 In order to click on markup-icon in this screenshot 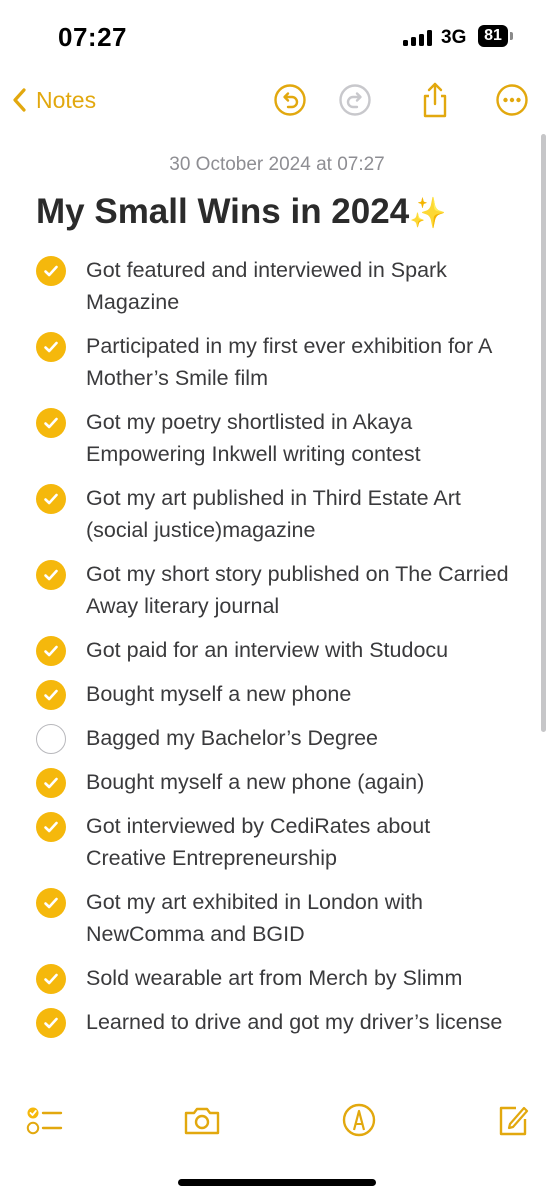, I will do `click(359, 1120)`.